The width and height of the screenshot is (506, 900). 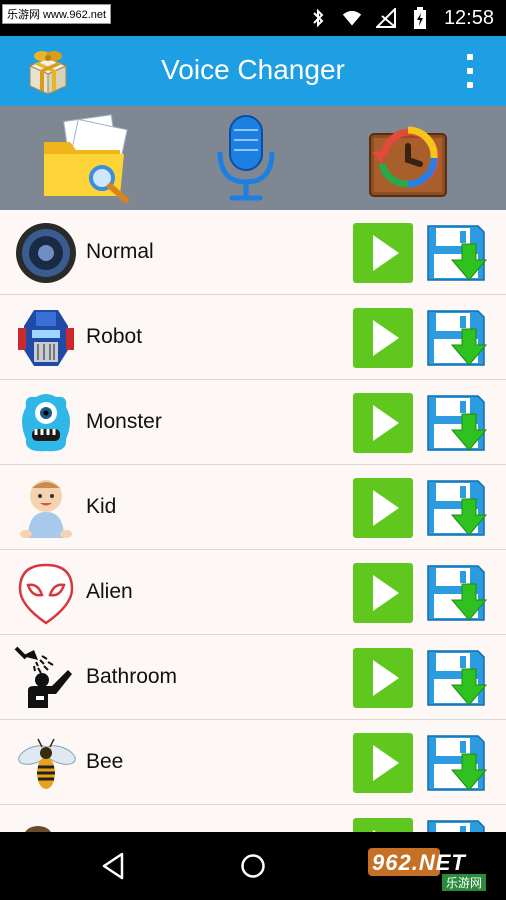 What do you see at coordinates (253, 252) in the screenshot?
I see `effect-row-normal: Normal` at bounding box center [253, 252].